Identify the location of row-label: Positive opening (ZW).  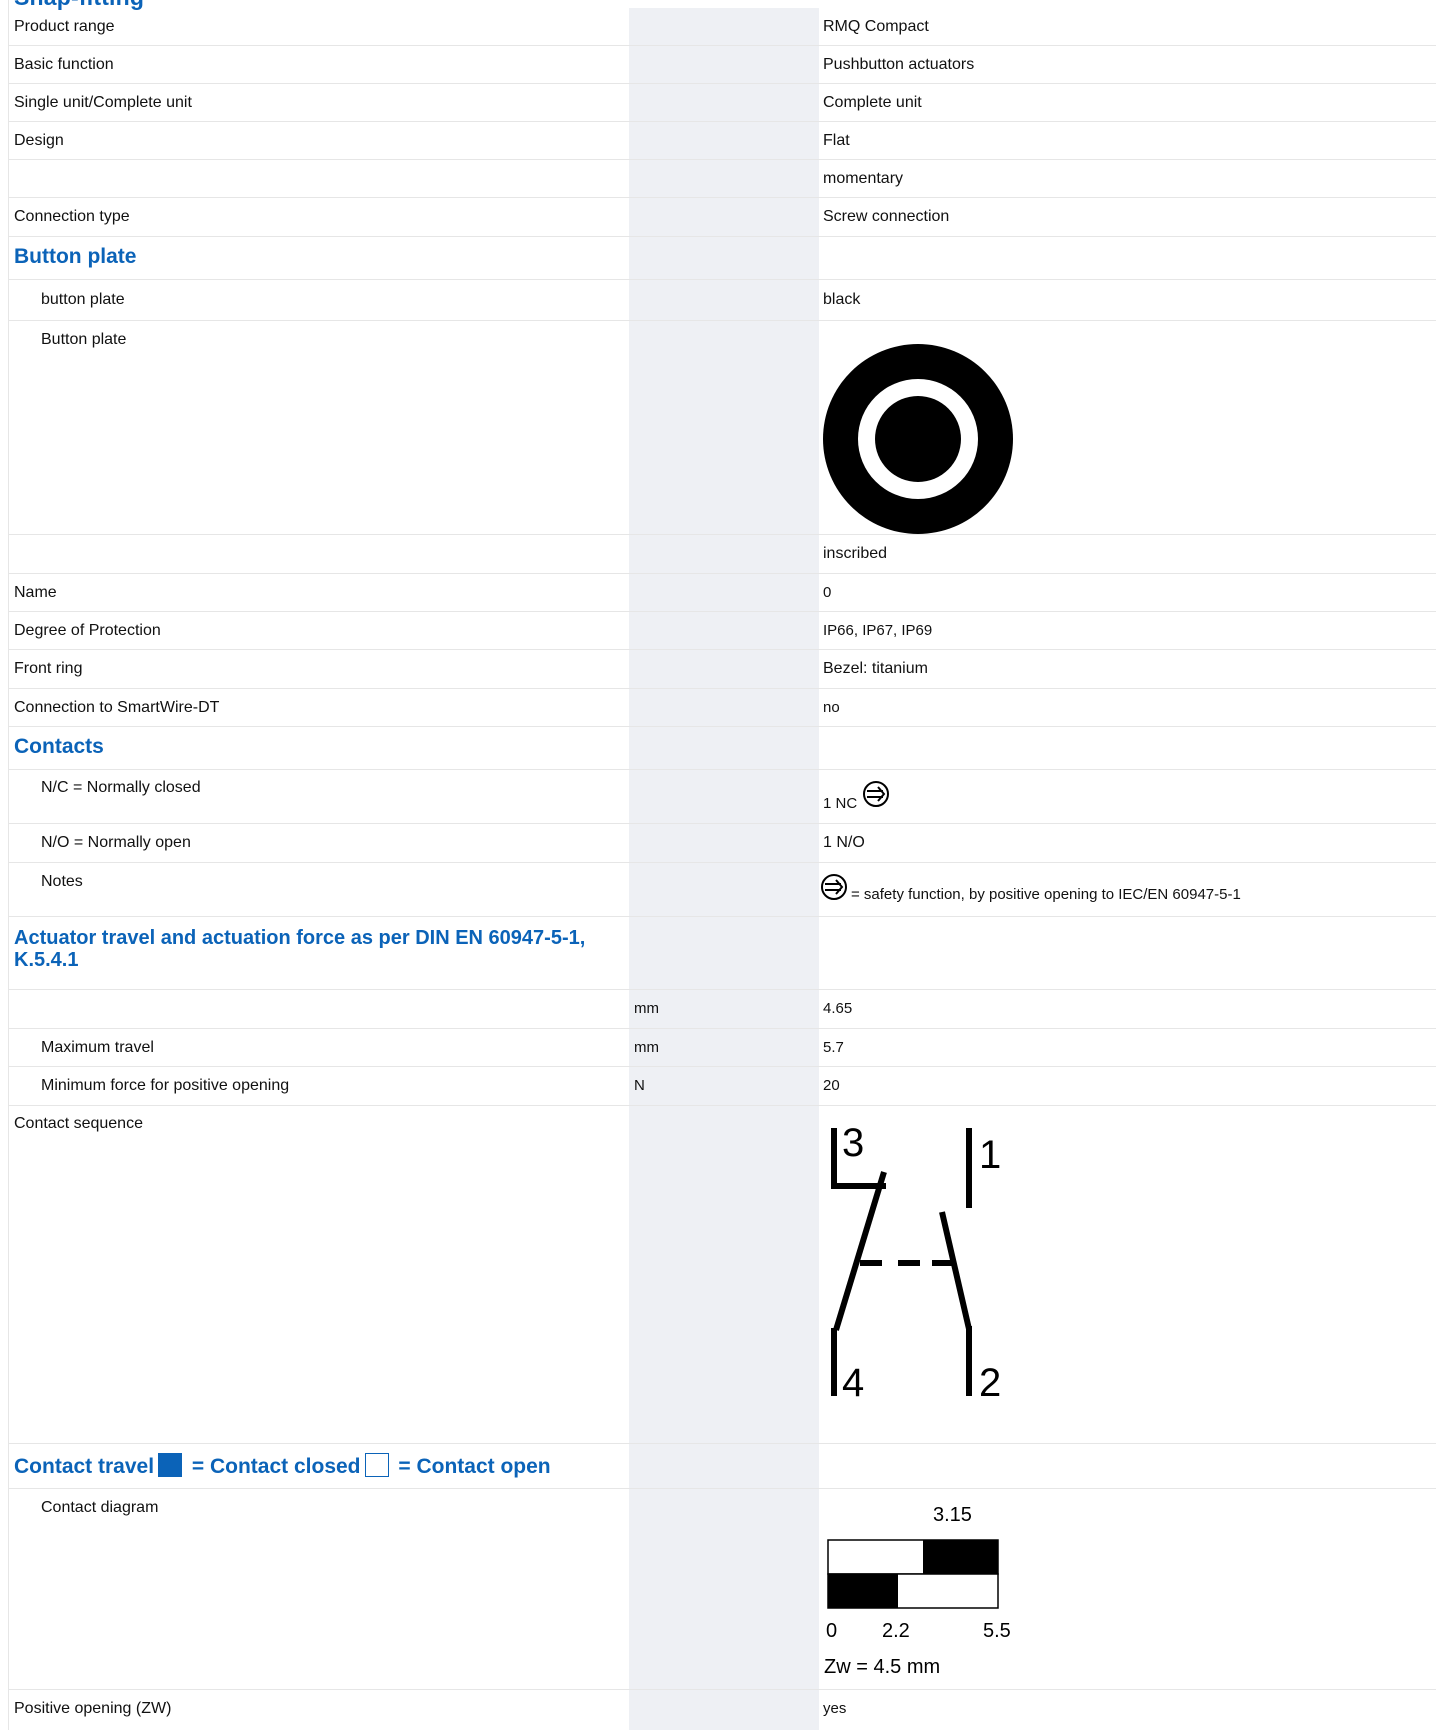
(93, 1708).